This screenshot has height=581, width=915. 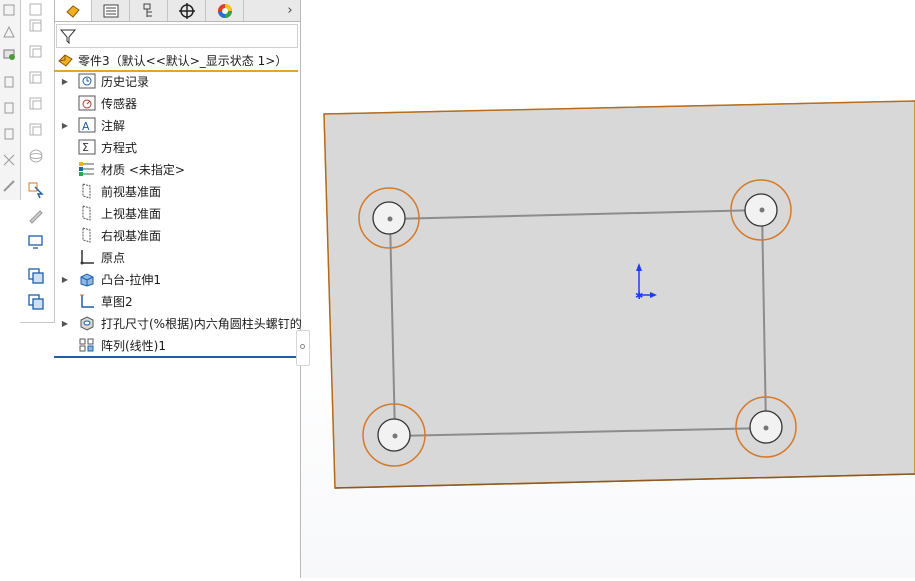 What do you see at coordinates (87, 279) in the screenshot?
I see `extrude-icon` at bounding box center [87, 279].